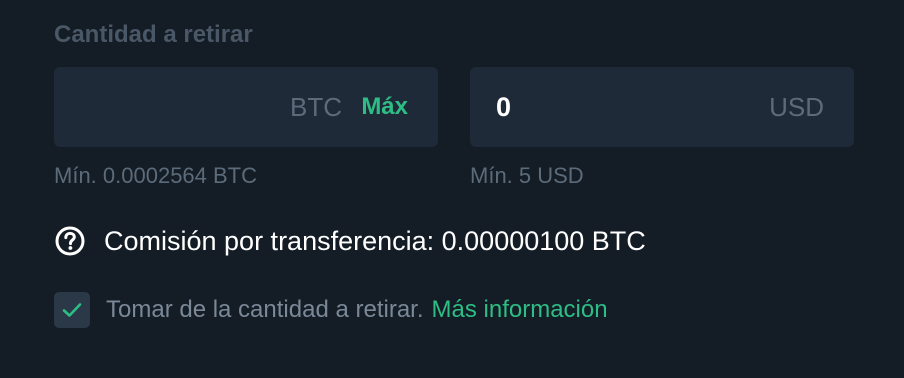  What do you see at coordinates (70, 241) in the screenshot?
I see `question-circle-icon` at bounding box center [70, 241].